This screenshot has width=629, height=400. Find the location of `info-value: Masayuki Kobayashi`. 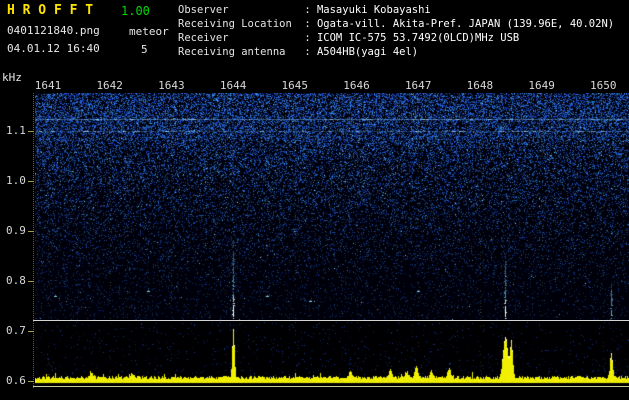

info-value: Masayuki Kobayashi is located at coordinates (373, 10).